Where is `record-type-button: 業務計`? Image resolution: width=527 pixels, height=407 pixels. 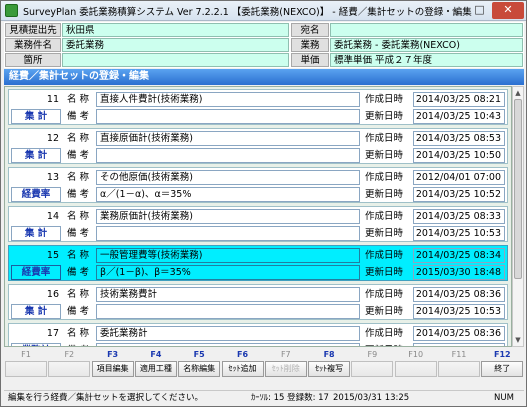 record-type-button: 業務計 is located at coordinates (36, 344).